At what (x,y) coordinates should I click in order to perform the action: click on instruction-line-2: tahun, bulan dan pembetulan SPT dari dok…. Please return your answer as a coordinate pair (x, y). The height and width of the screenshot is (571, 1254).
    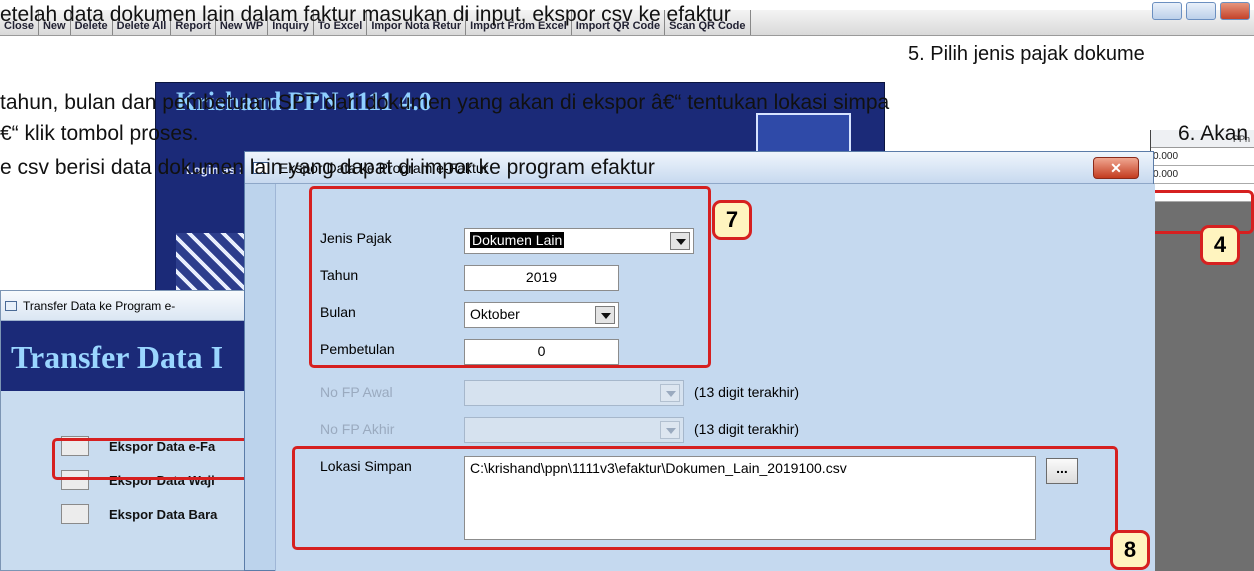
    Looking at the image, I should click on (445, 102).